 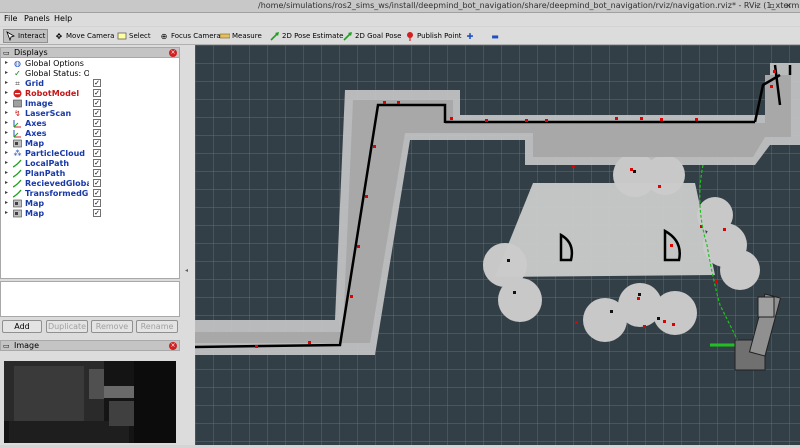 What do you see at coordinates (188, 245) in the screenshot?
I see `dock-splitter: ◂` at bounding box center [188, 245].